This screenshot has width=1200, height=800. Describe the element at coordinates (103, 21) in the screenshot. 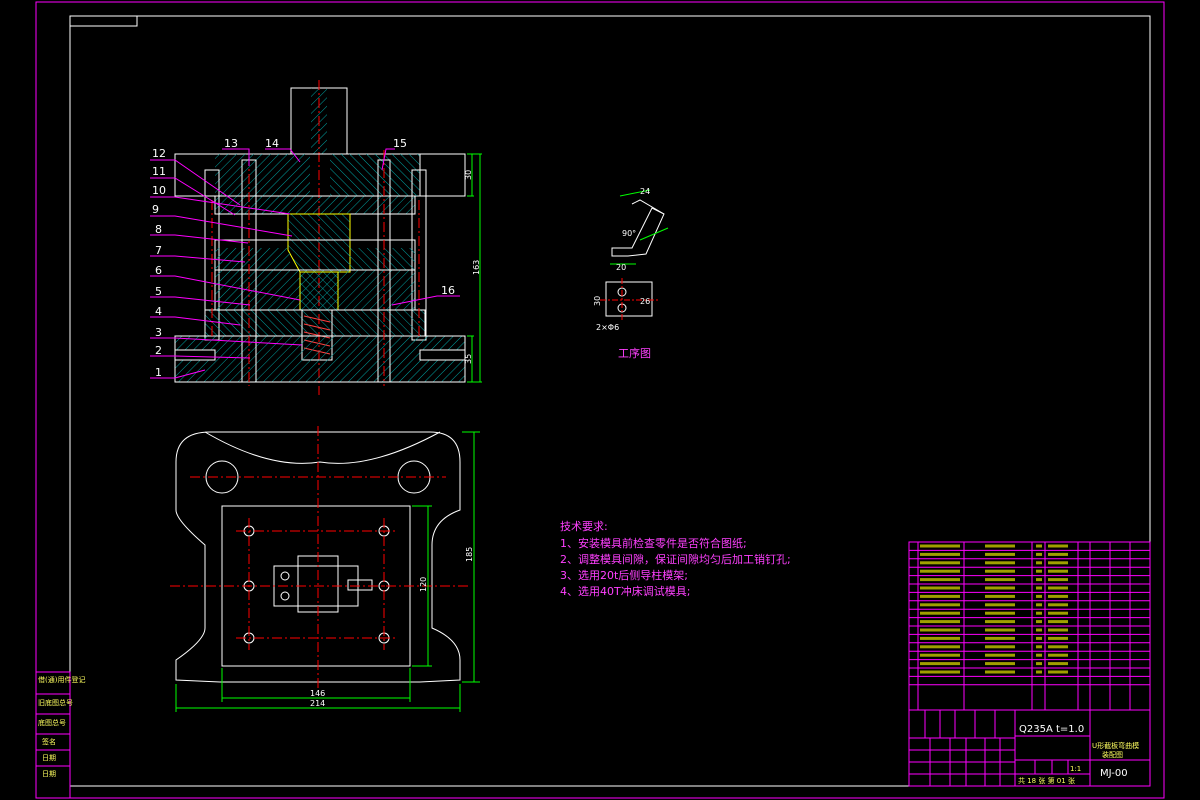

I see `corner-box` at that location.